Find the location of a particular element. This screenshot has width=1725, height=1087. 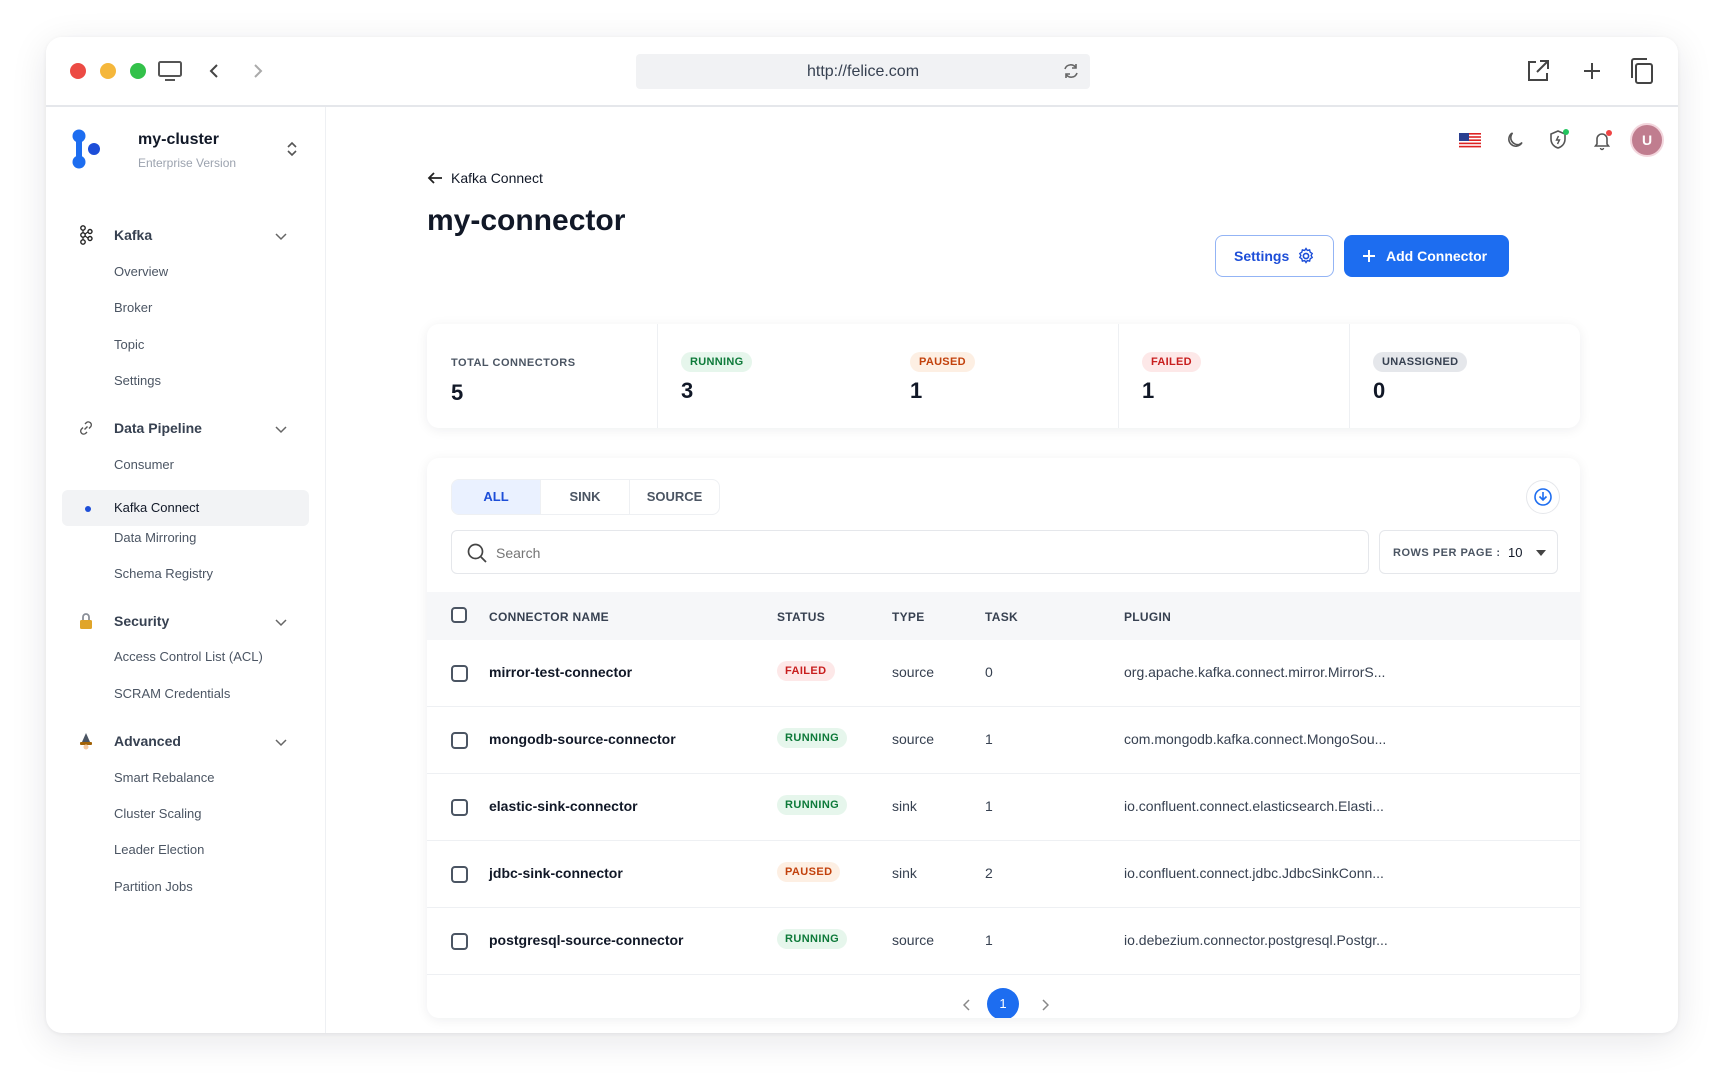

url-text: http://felice.com is located at coordinates (863, 71).